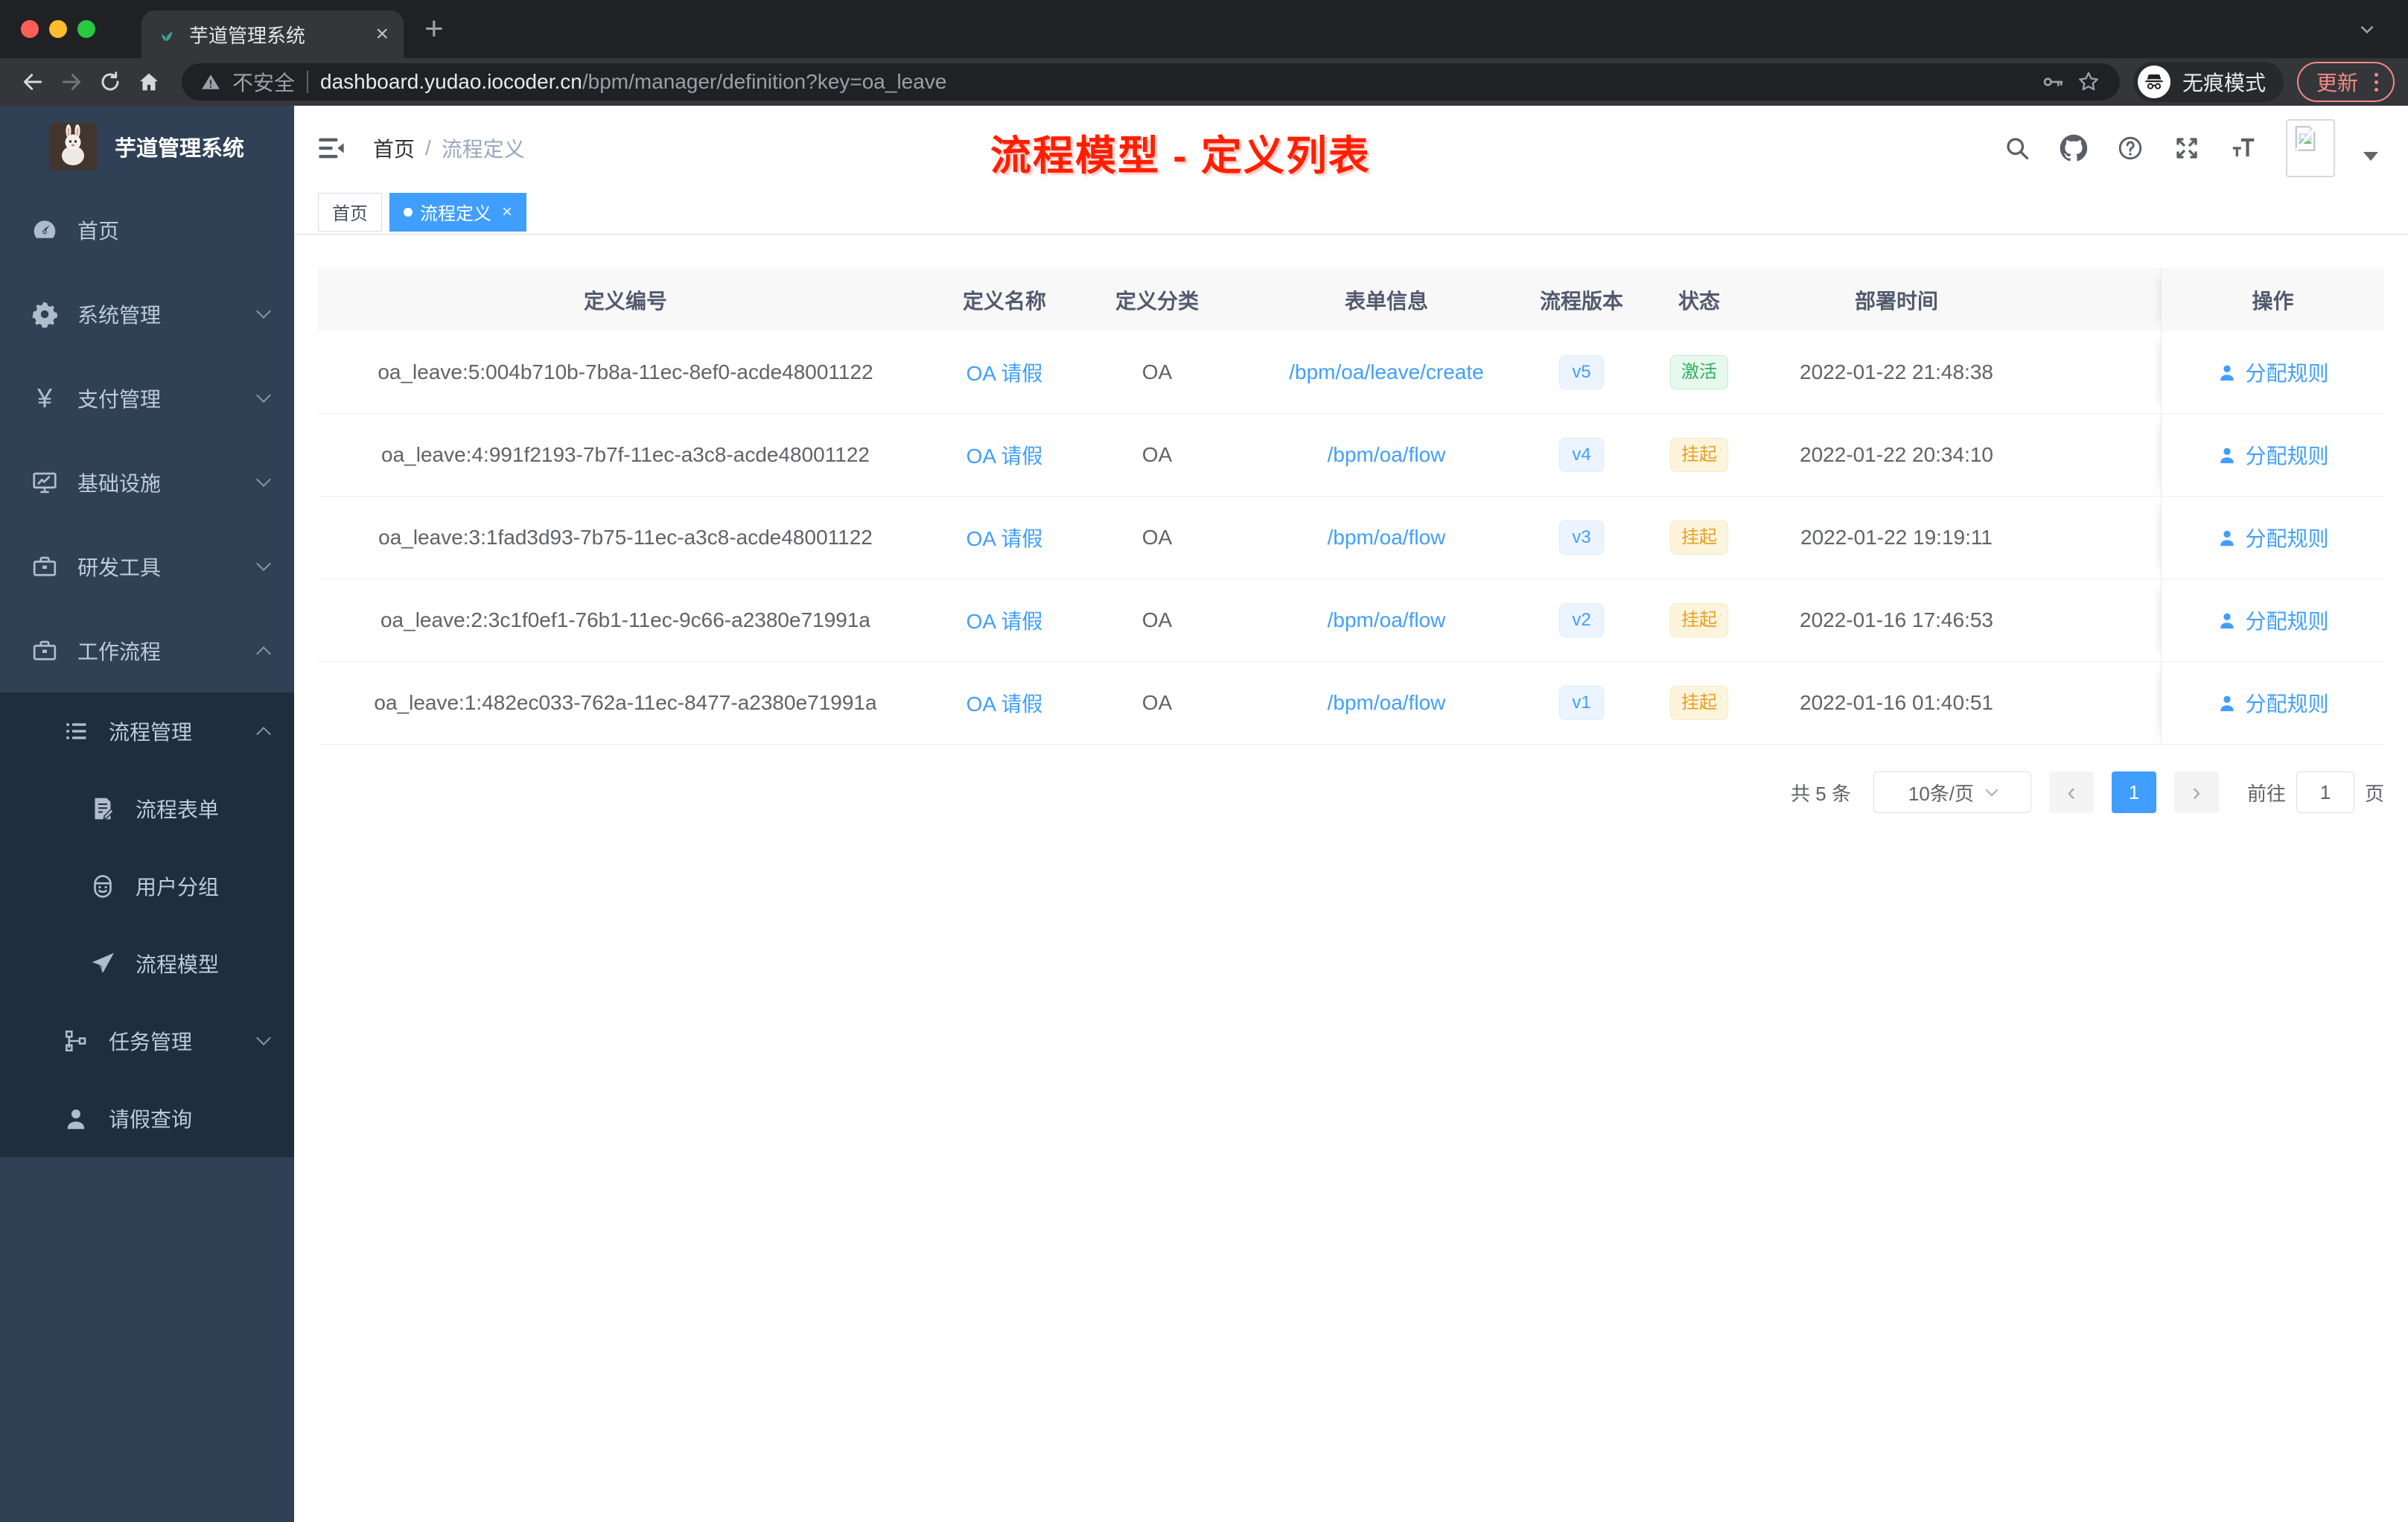 Image resolution: width=2408 pixels, height=1522 pixels. Describe the element at coordinates (2074, 148) in the screenshot. I see `github-icon` at that location.